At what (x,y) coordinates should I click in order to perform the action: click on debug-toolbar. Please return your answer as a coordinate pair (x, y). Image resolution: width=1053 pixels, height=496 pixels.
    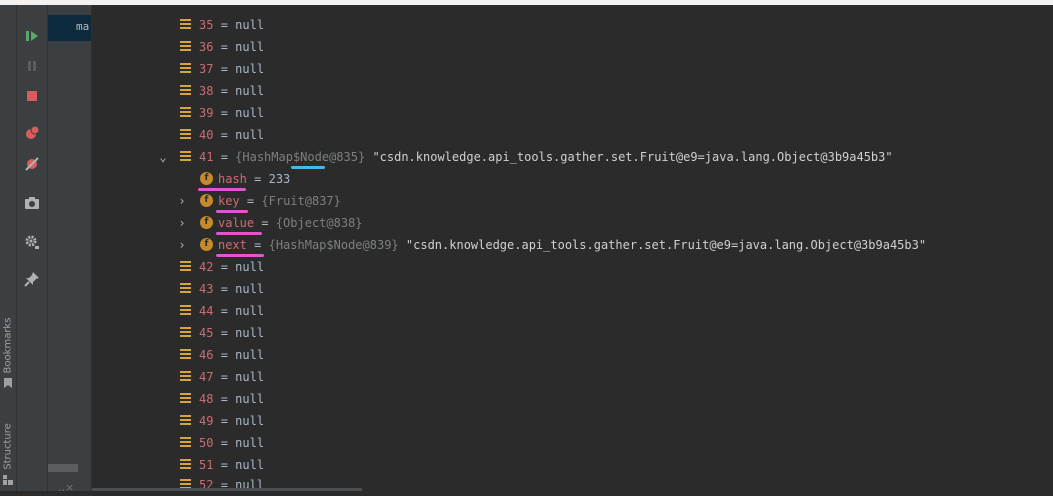
    Looking at the image, I should click on (32, 248).